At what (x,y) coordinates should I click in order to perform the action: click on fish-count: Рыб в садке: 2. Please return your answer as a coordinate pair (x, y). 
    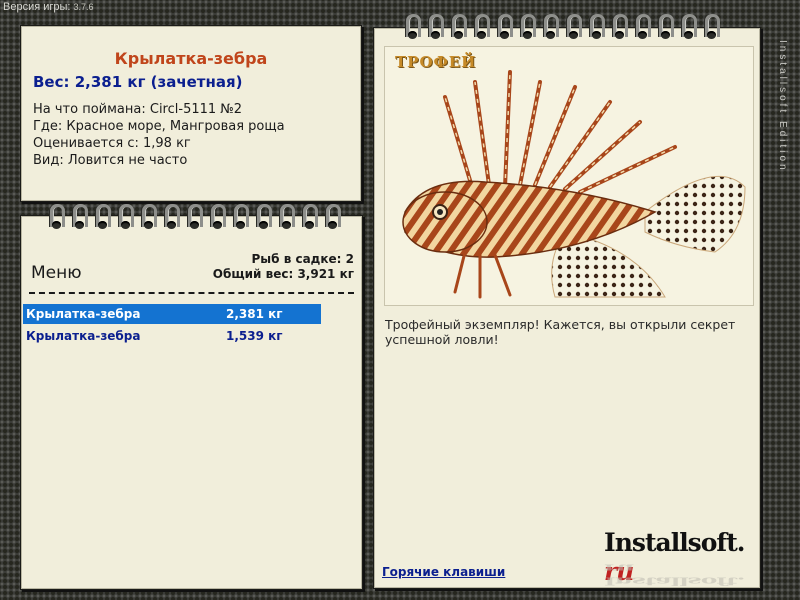
    Looking at the image, I should click on (303, 259).